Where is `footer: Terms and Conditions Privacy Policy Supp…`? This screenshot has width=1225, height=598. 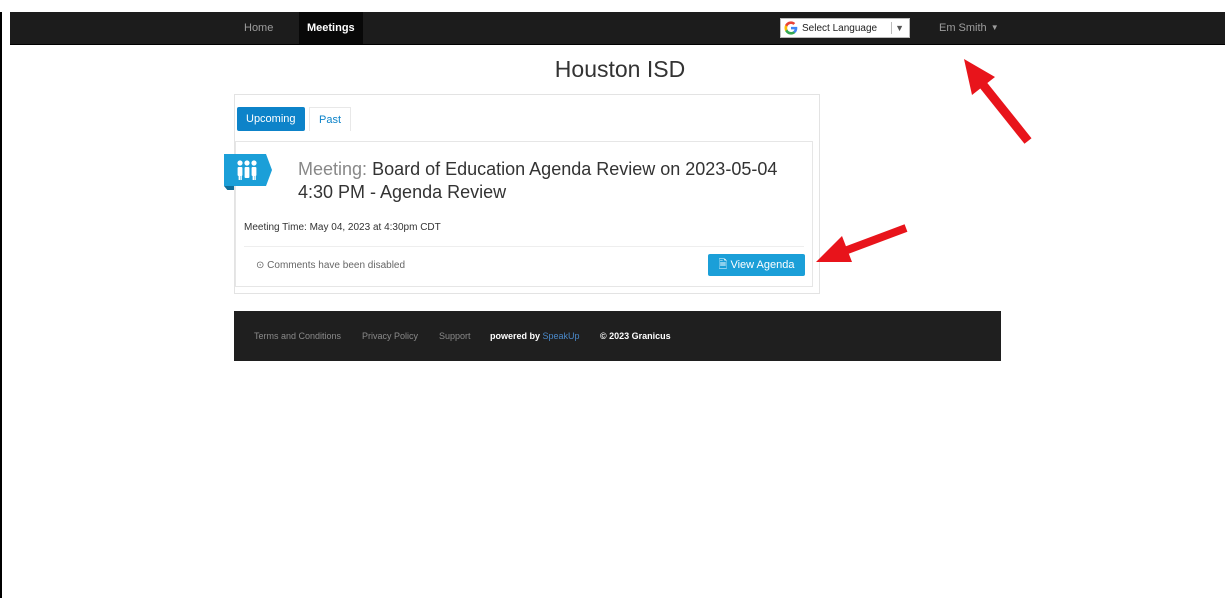
footer: Terms and Conditions Privacy Policy Supp… is located at coordinates (617, 336).